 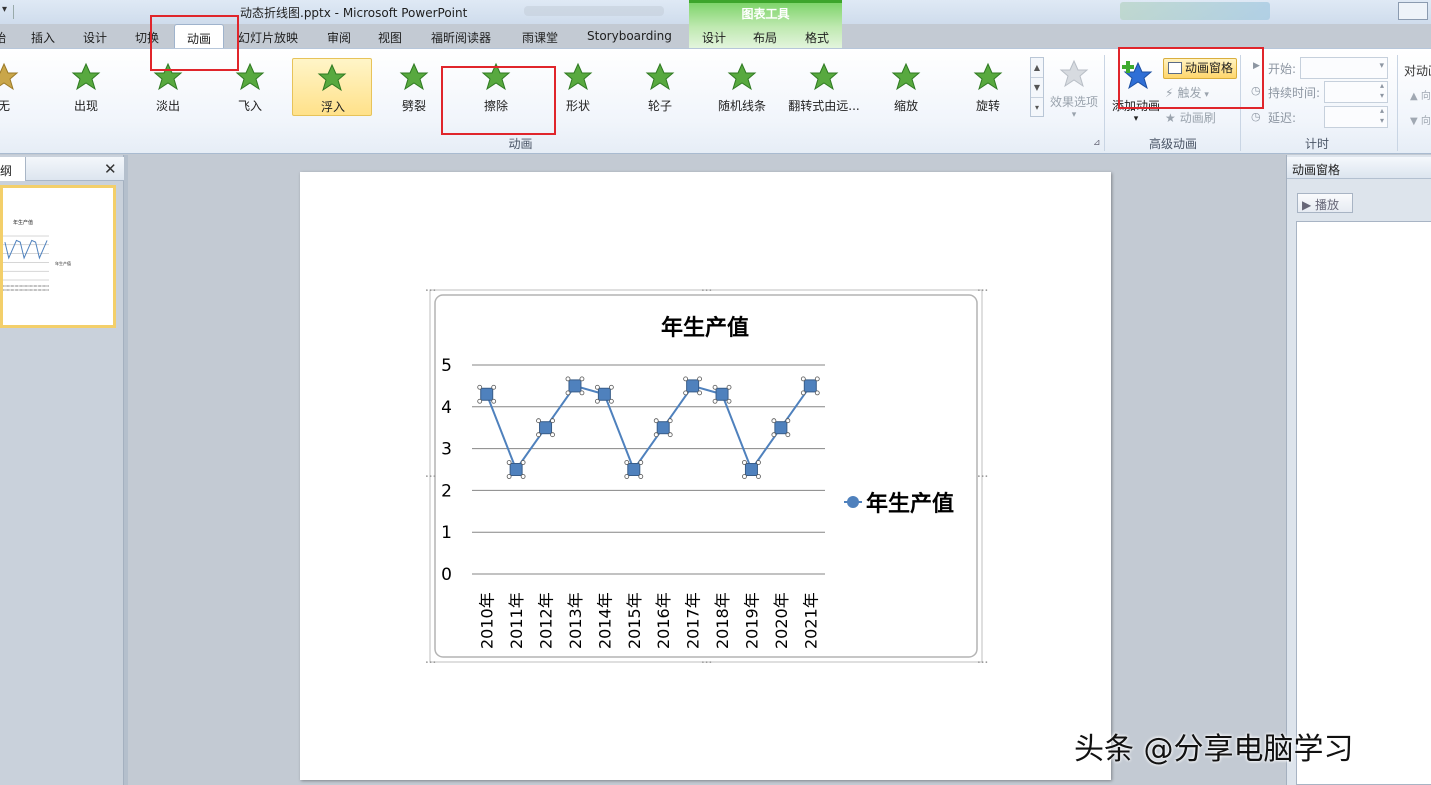 What do you see at coordinates (1420, 94) in the screenshot?
I see `move-earlier-icon: ▲ 向` at bounding box center [1420, 94].